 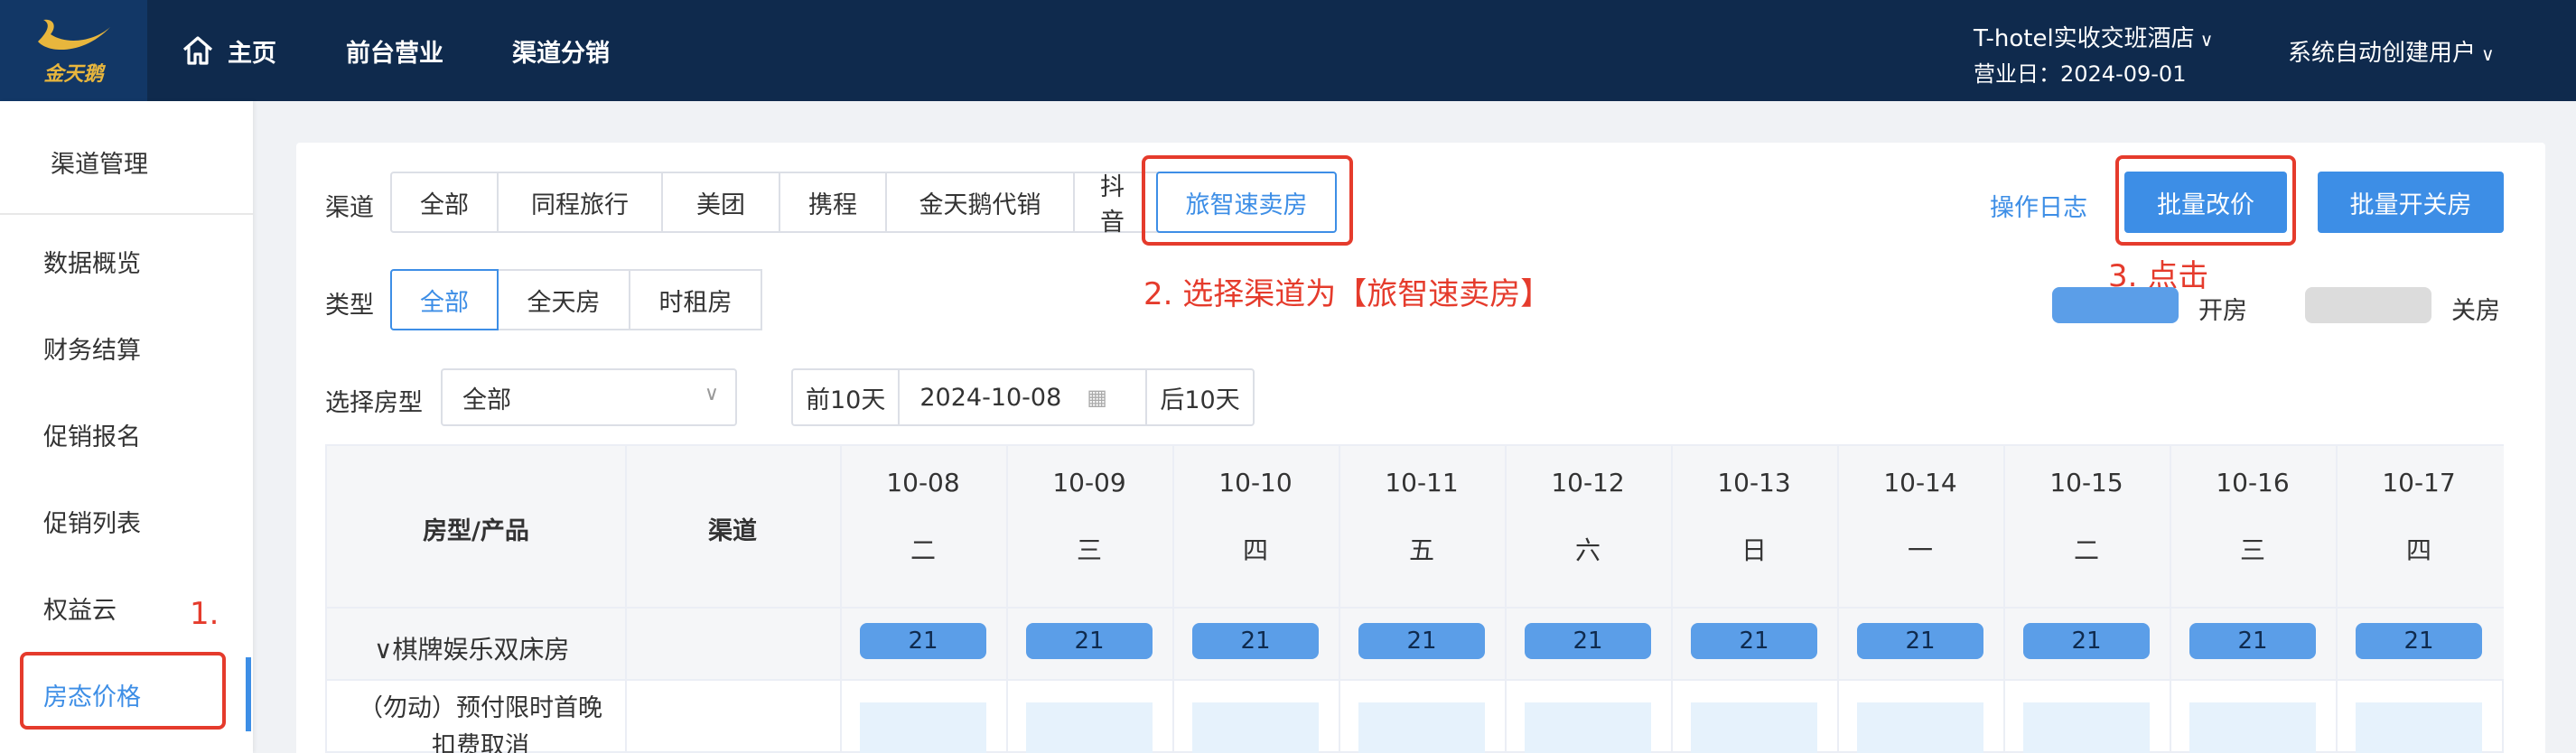 I want to click on date-header: 10-12, so click(x=1588, y=482).